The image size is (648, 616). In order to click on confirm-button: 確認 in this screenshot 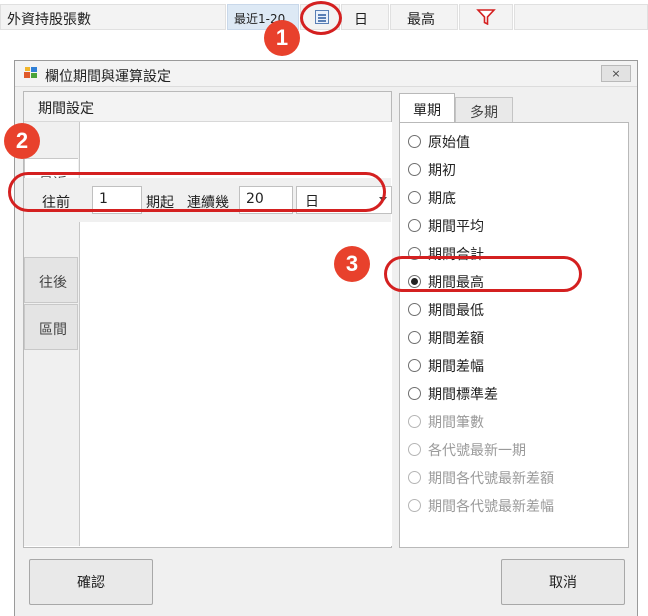, I will do `click(91, 582)`.